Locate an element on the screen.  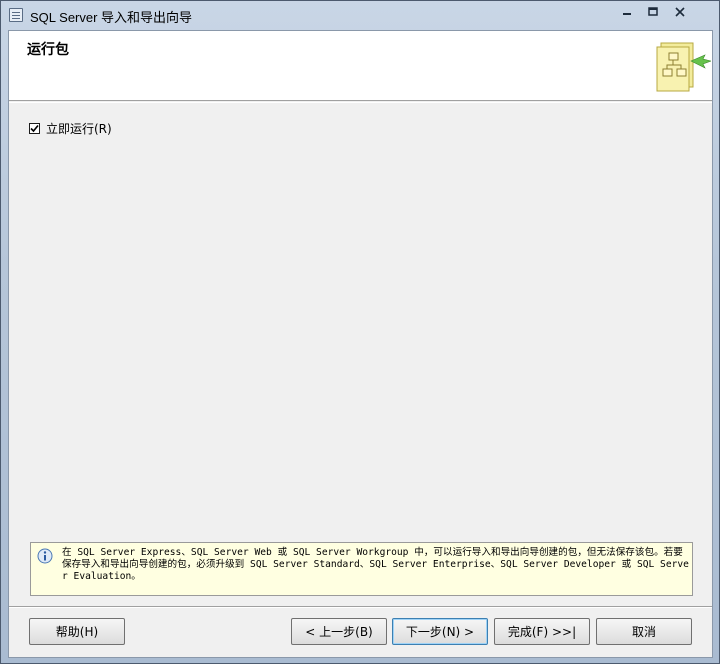
check-icon is located at coordinates (34, 128).